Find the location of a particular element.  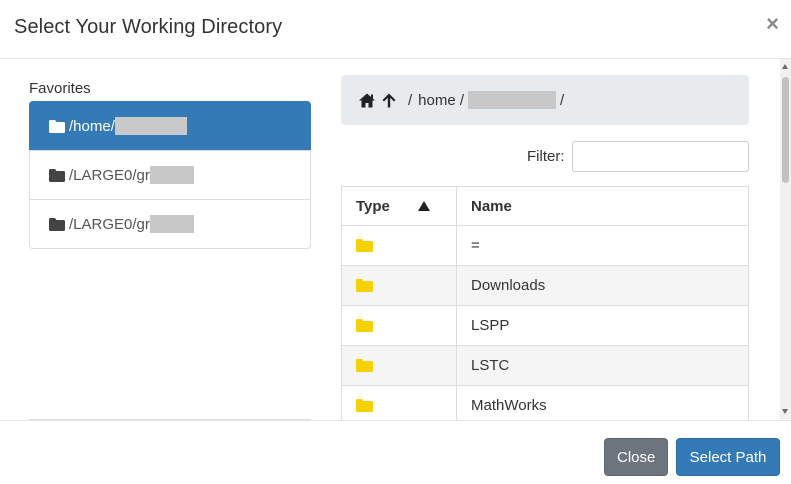

favorite-item-home: /home/ is located at coordinates (170, 126).